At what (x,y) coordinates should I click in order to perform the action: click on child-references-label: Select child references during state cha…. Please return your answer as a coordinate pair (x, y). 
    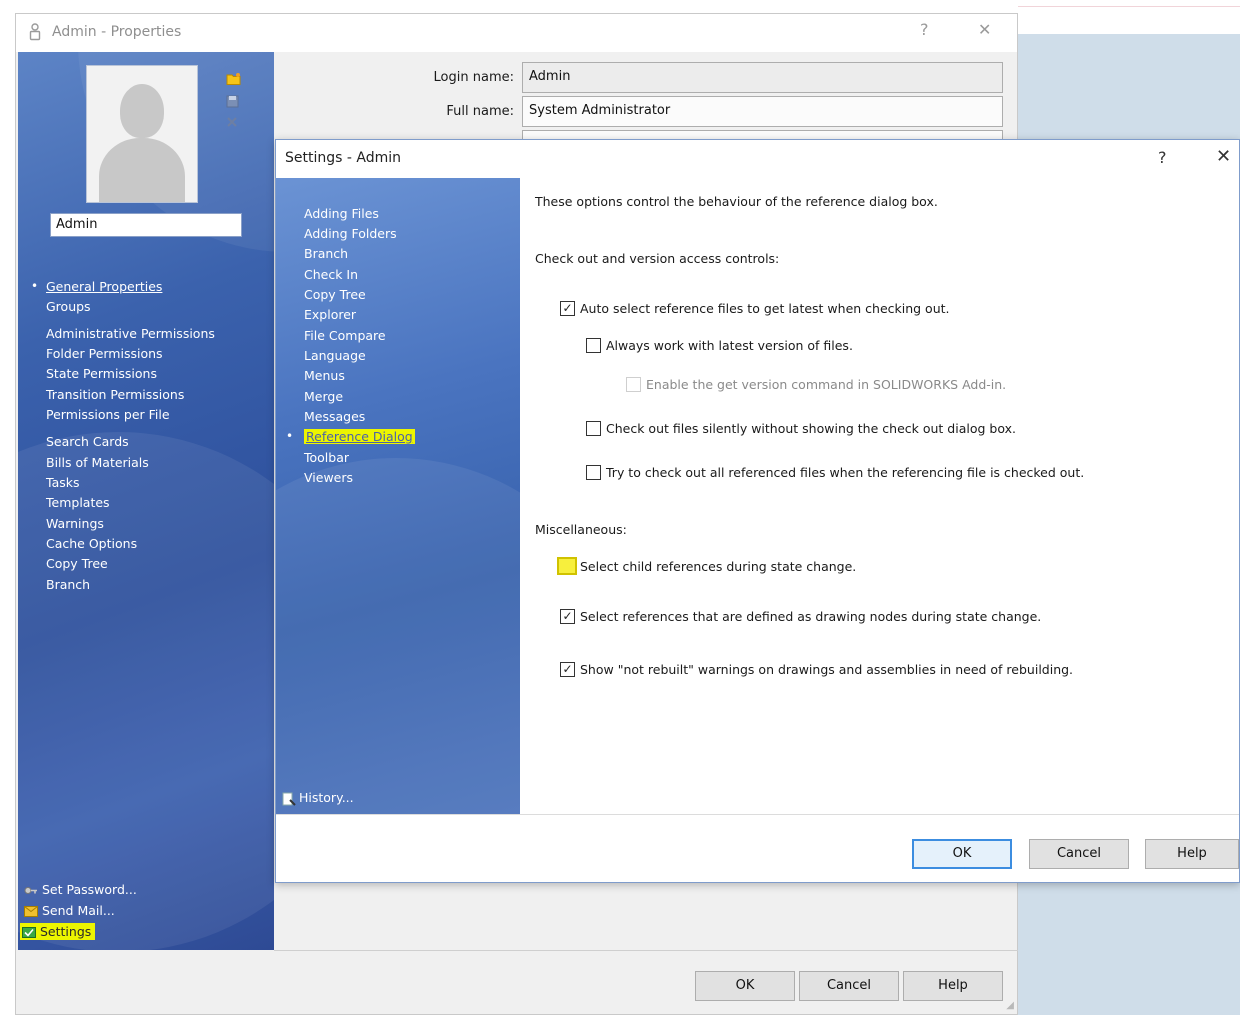
    Looking at the image, I should click on (718, 566).